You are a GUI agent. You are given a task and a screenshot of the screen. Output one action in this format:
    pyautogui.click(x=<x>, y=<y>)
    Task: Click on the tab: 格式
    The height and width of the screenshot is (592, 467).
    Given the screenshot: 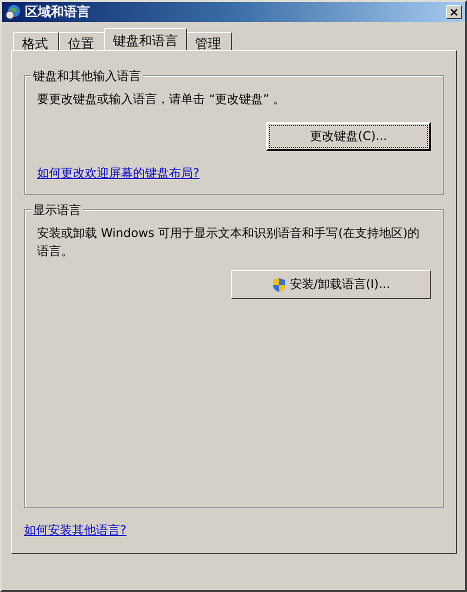 What is the action you would take?
    pyautogui.click(x=36, y=41)
    